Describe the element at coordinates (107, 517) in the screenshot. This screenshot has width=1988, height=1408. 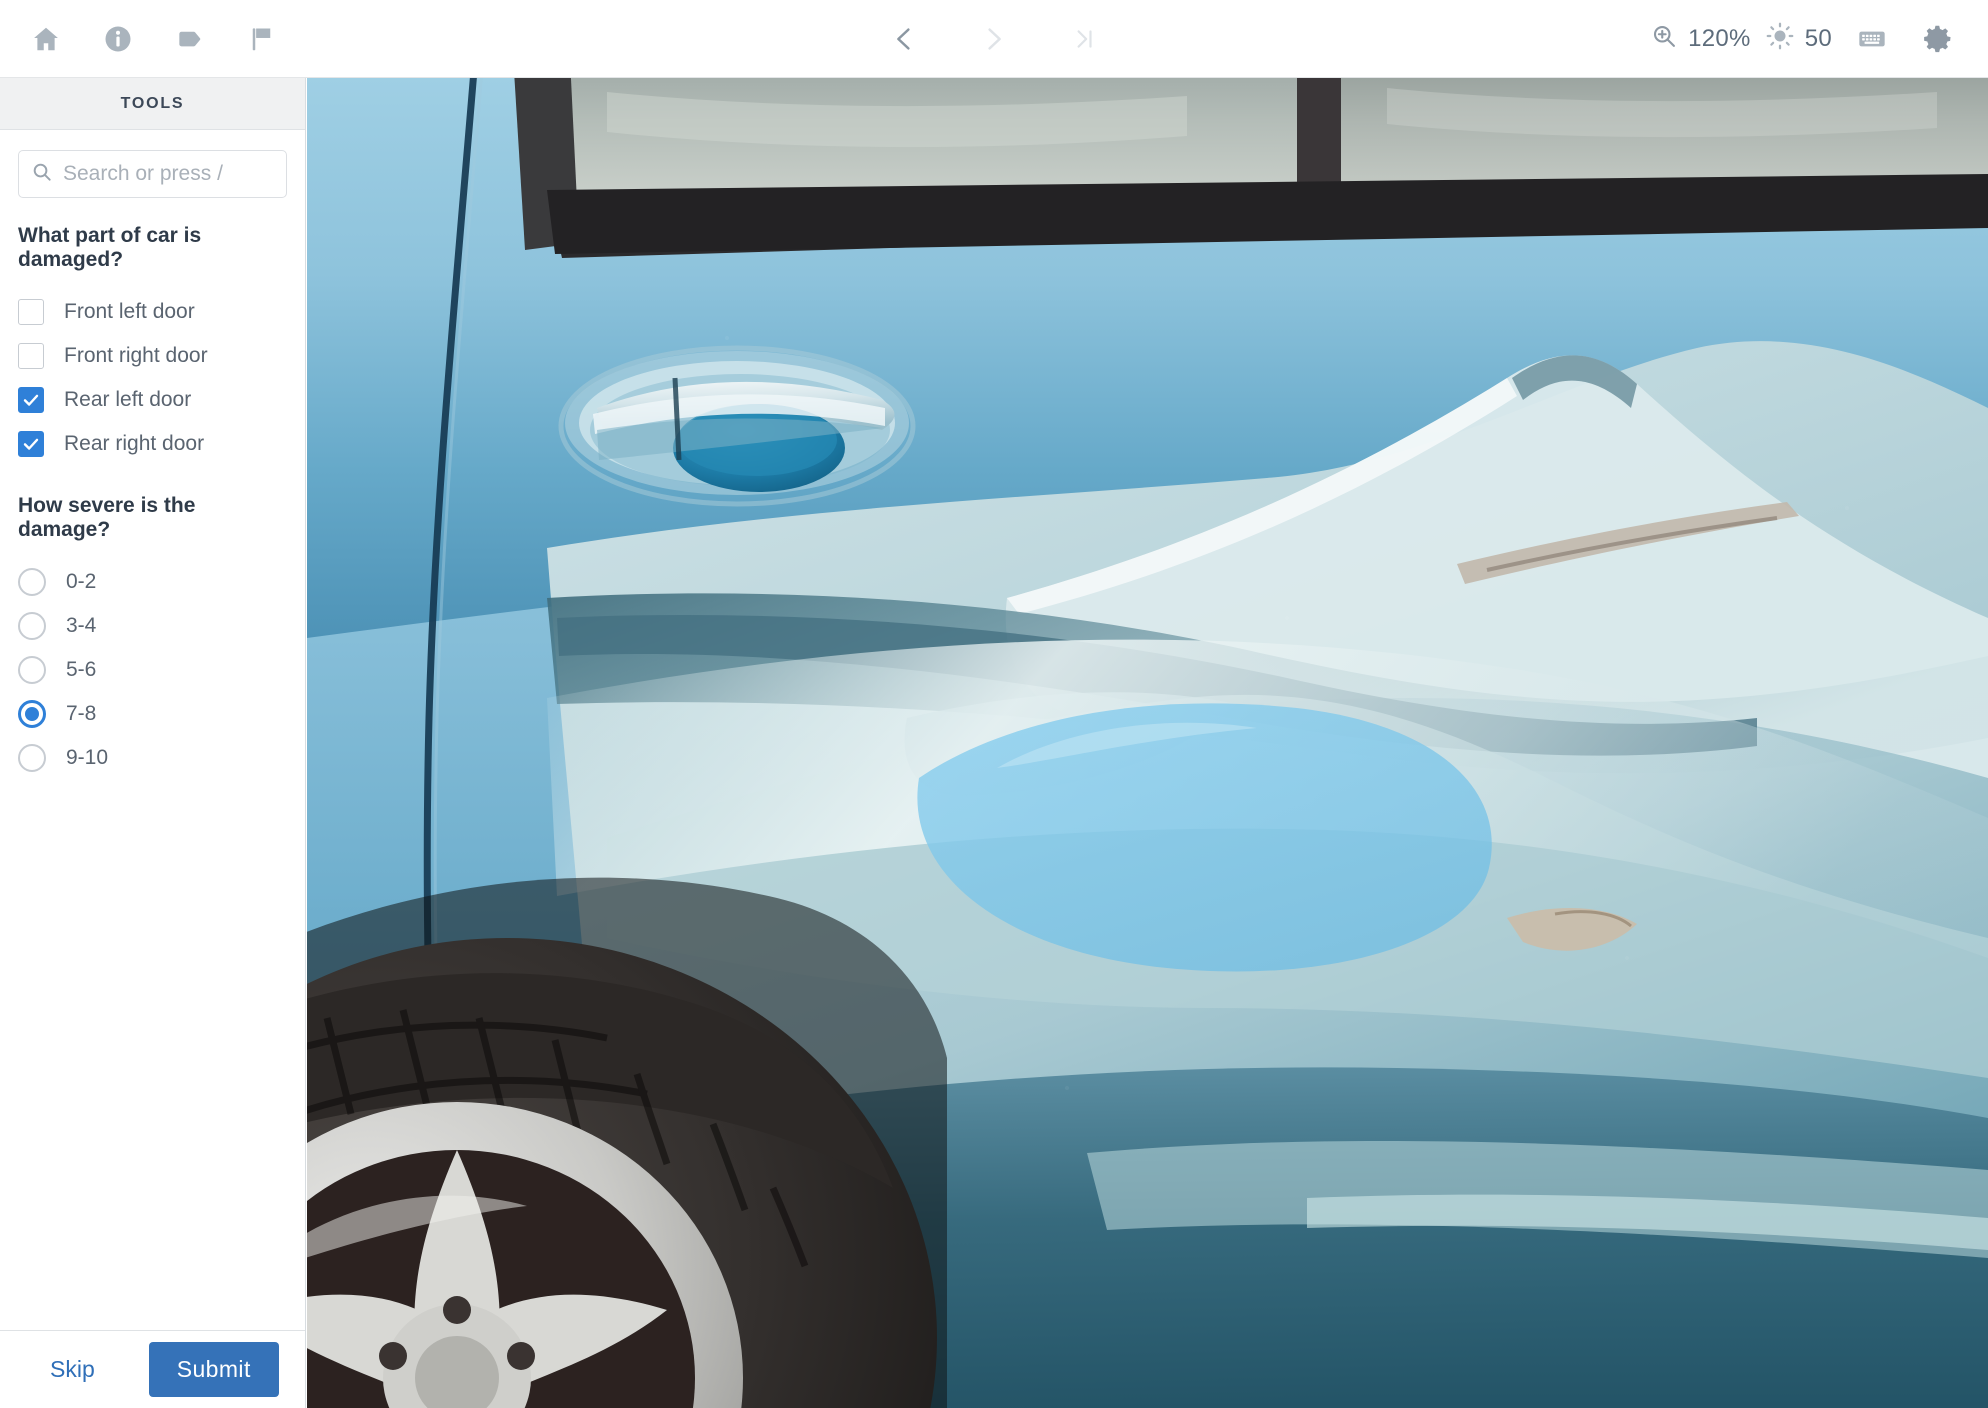
I see `question-title: How severe is the damage?` at that location.